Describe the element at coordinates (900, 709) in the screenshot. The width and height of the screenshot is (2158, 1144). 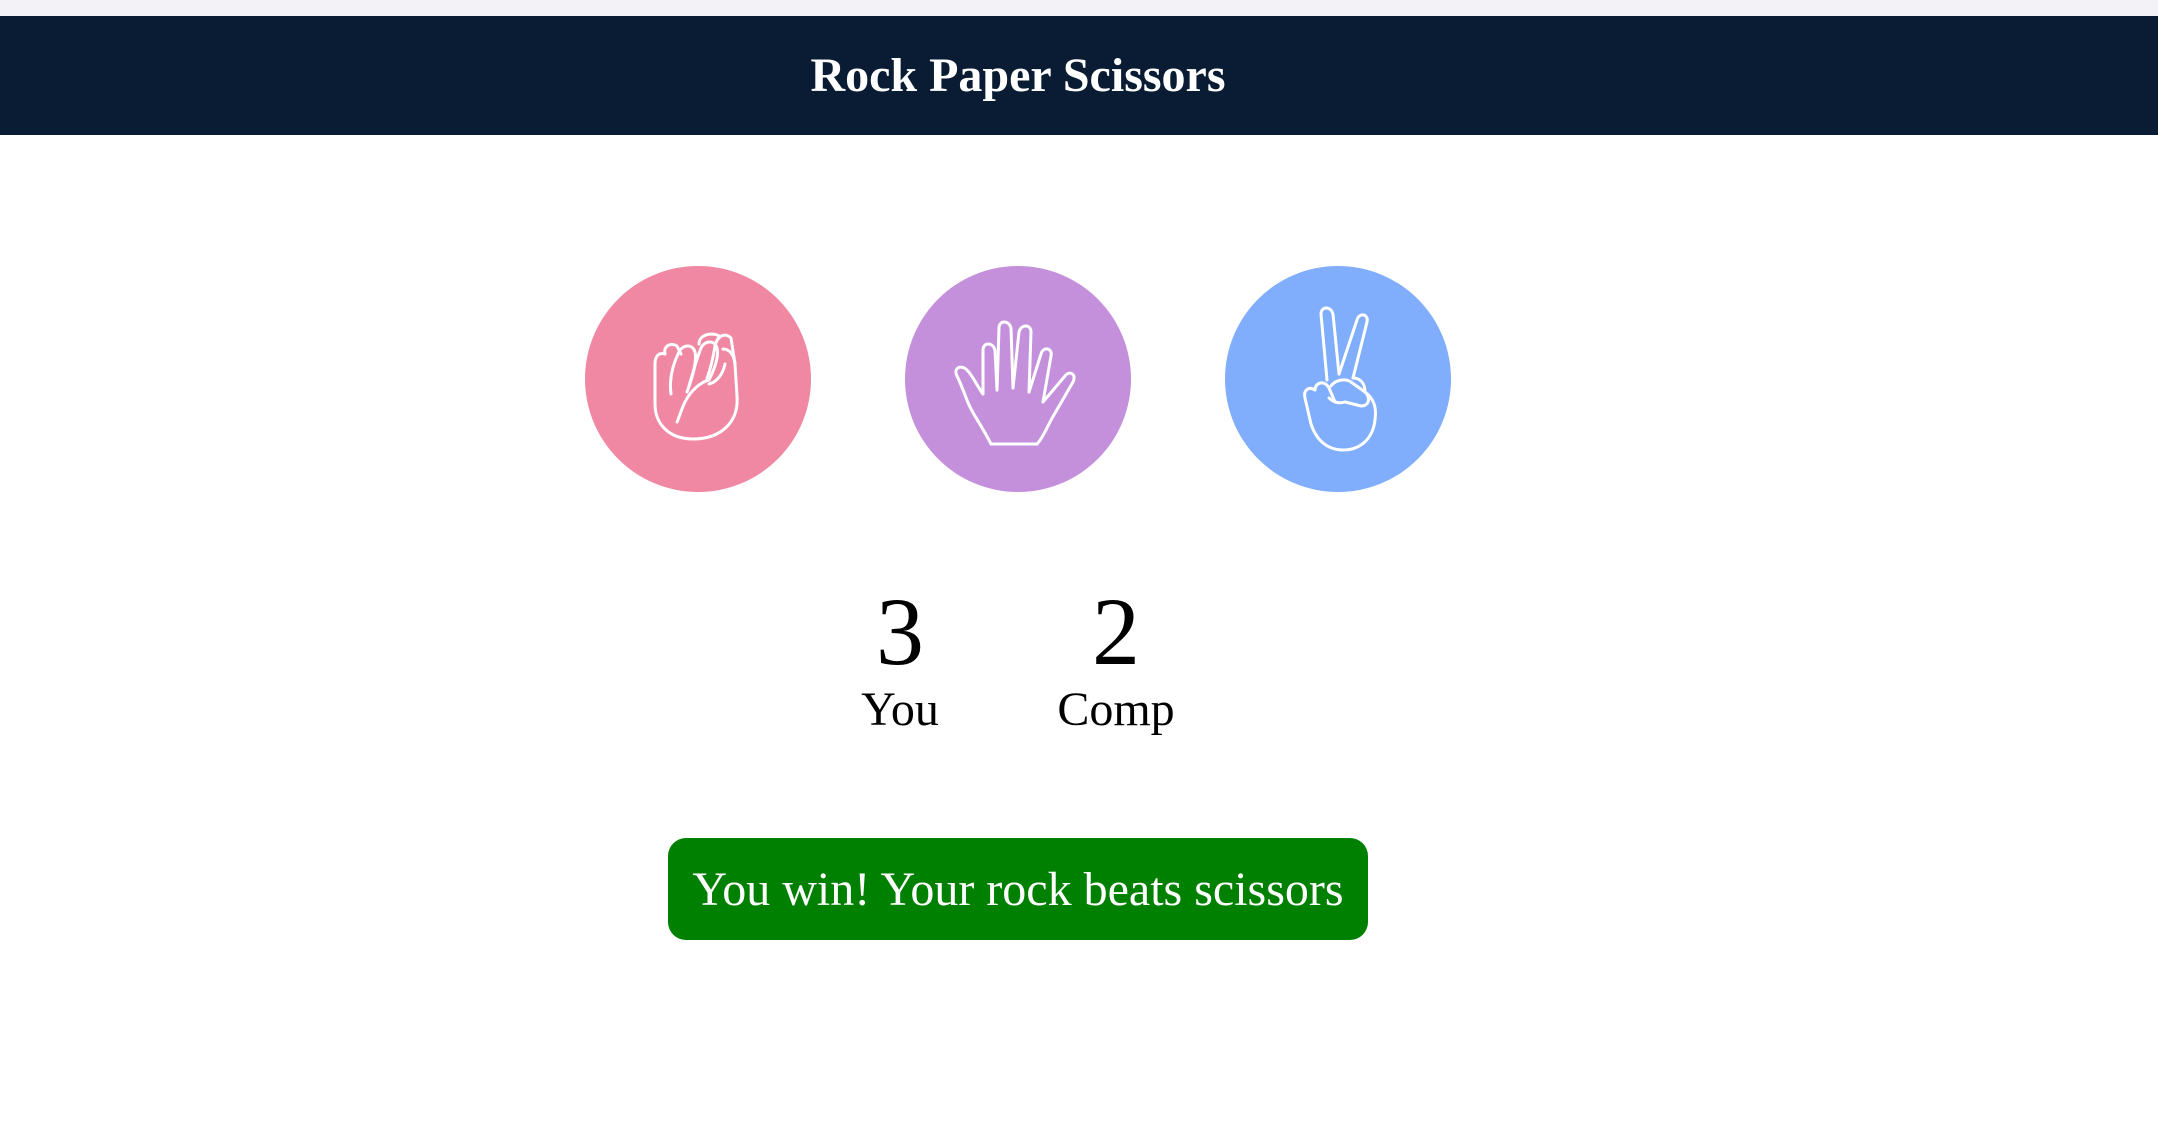
I see `player-score-label: You` at that location.